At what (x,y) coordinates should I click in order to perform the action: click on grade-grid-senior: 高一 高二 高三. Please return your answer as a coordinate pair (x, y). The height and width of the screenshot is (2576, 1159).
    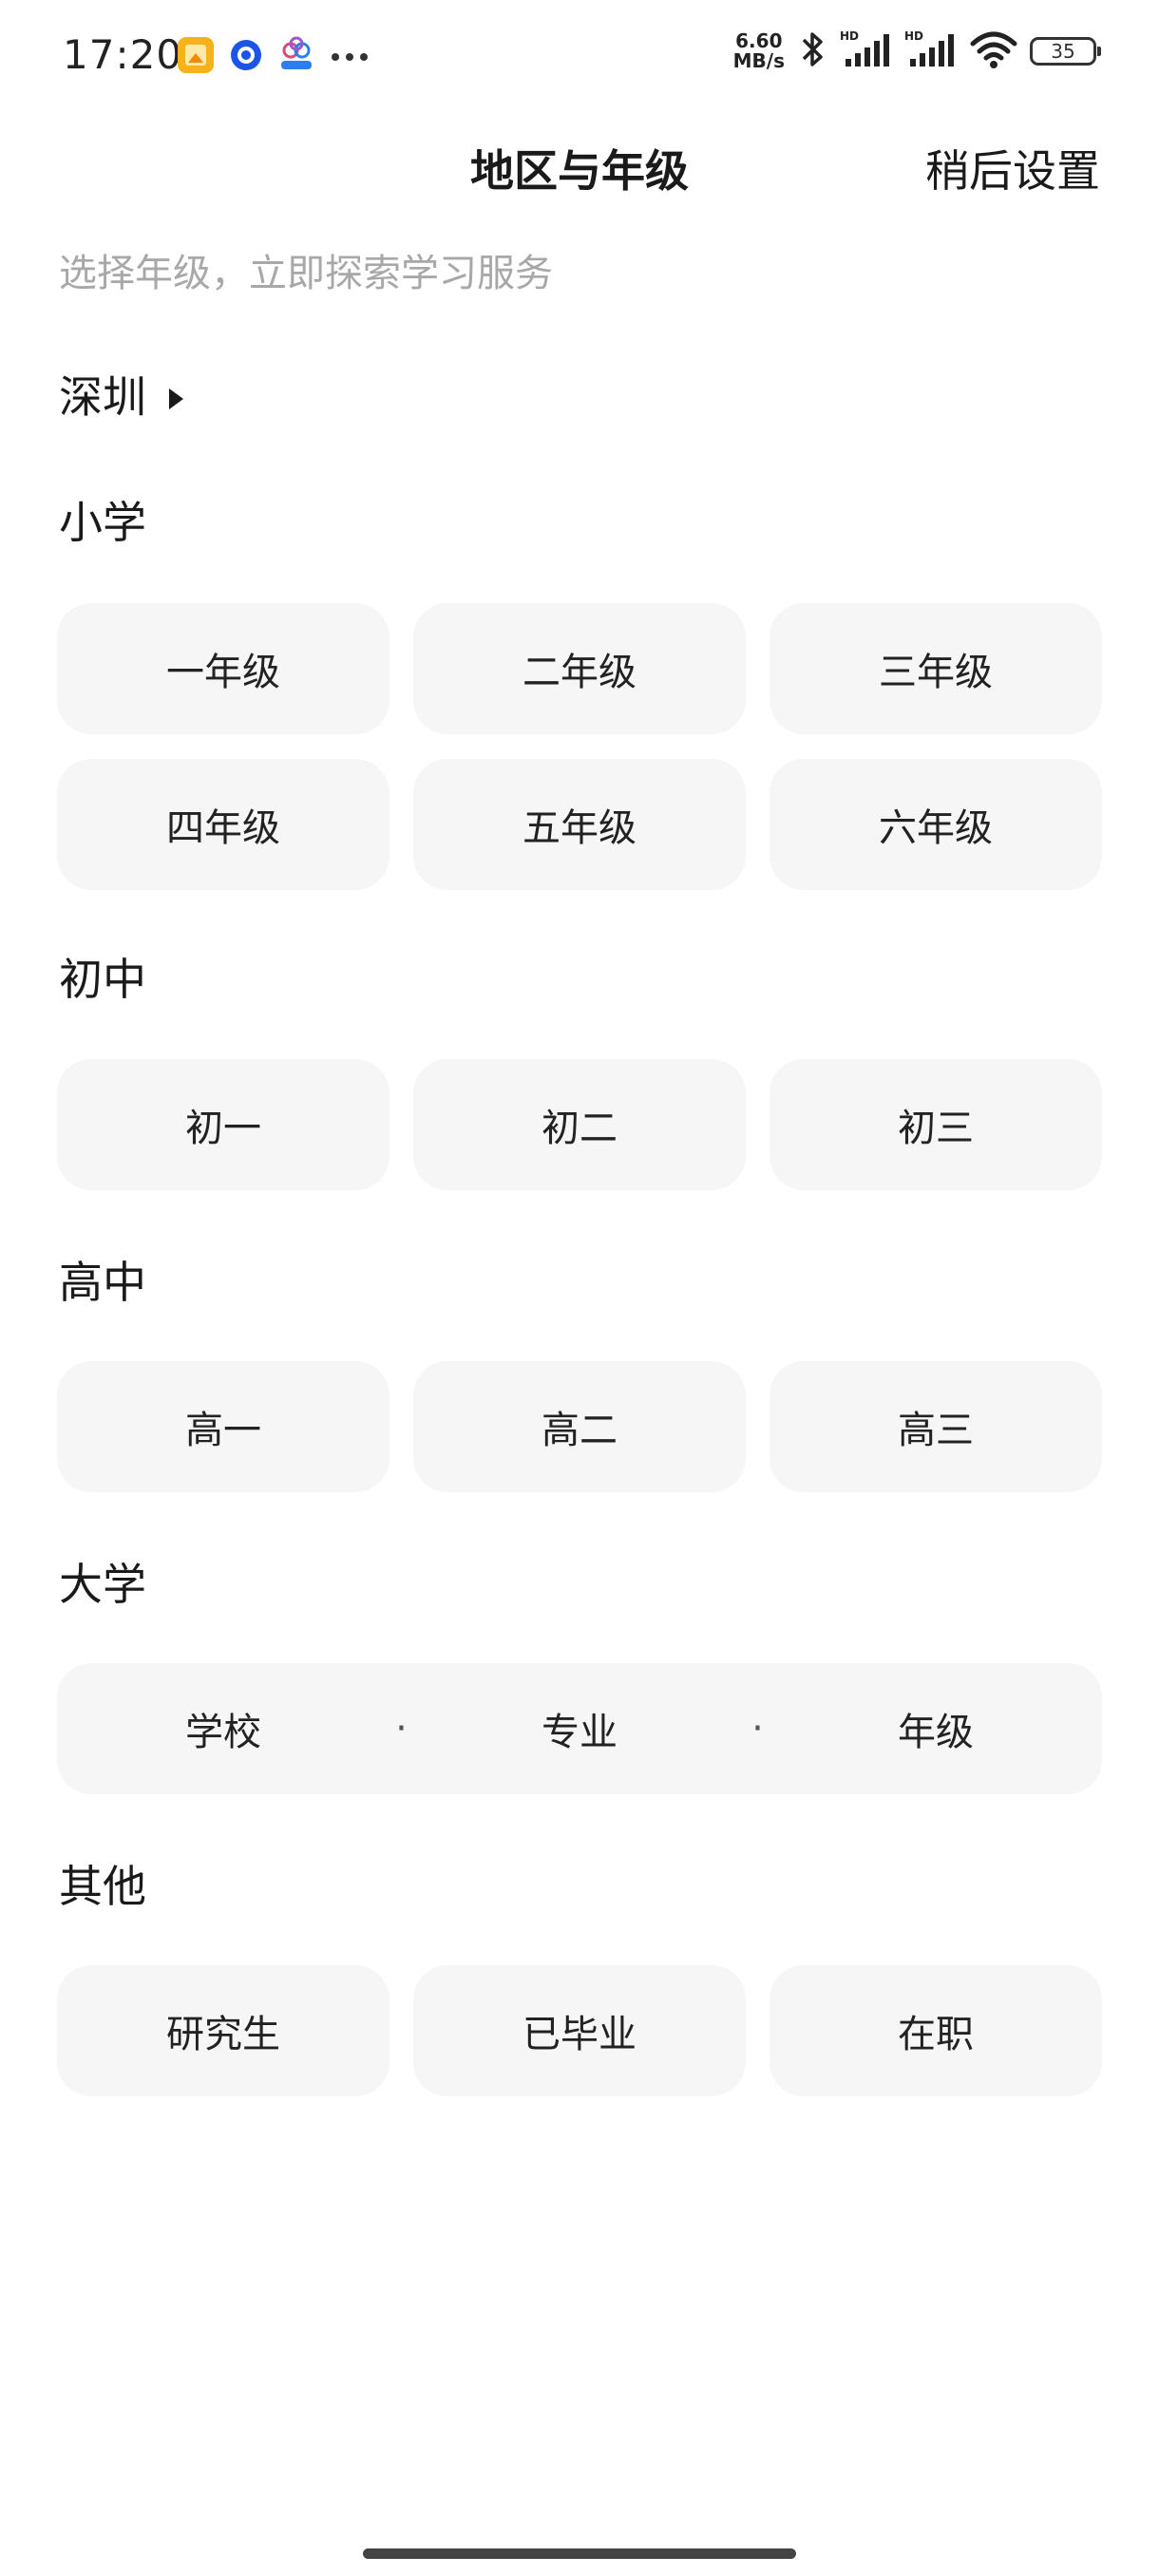
    Looking at the image, I should click on (579, 1426).